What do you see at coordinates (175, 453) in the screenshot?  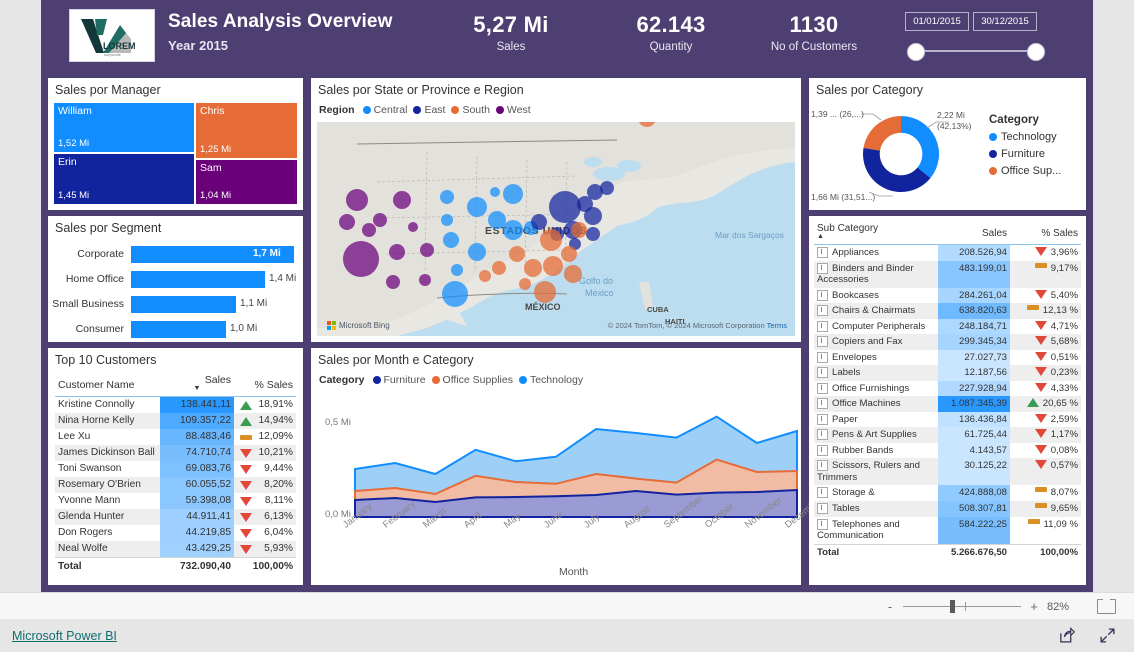 I see `table-row: James Dickinson Ball 74.710,74 10,21%` at bounding box center [175, 453].